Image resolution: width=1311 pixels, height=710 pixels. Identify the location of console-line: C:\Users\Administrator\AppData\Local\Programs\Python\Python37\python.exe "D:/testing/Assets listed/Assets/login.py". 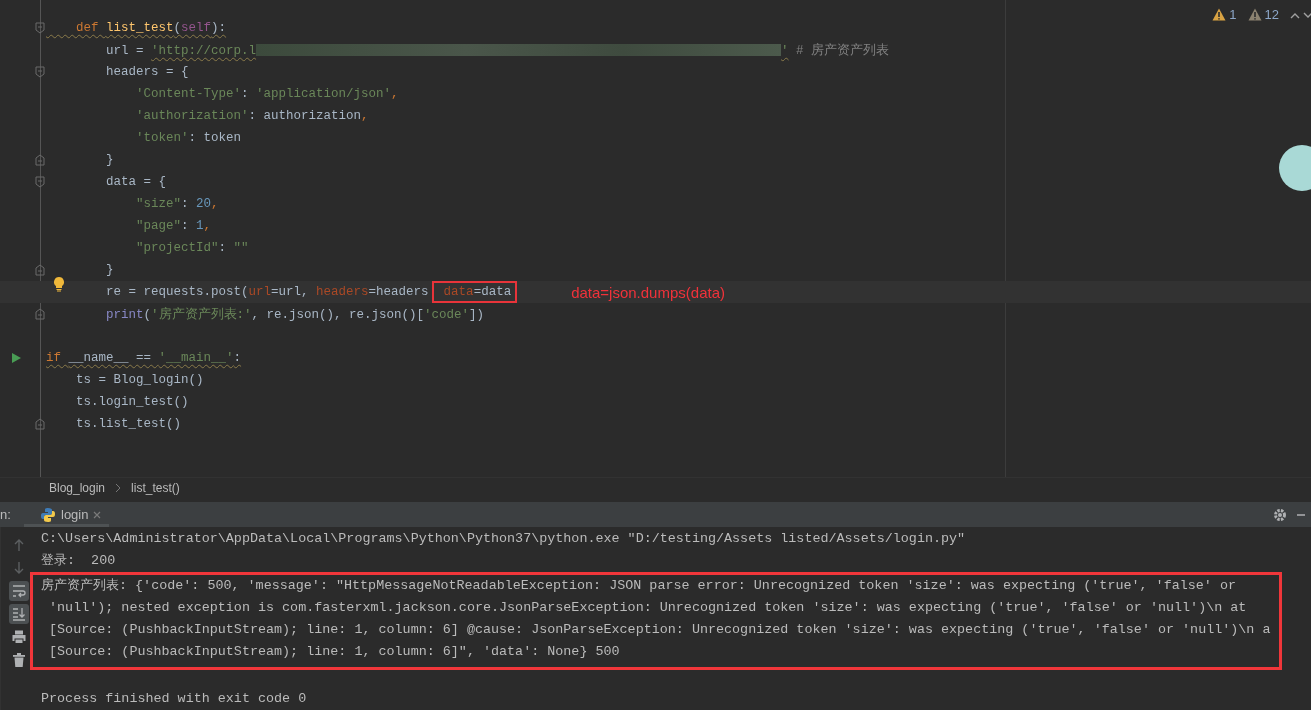
(504, 539).